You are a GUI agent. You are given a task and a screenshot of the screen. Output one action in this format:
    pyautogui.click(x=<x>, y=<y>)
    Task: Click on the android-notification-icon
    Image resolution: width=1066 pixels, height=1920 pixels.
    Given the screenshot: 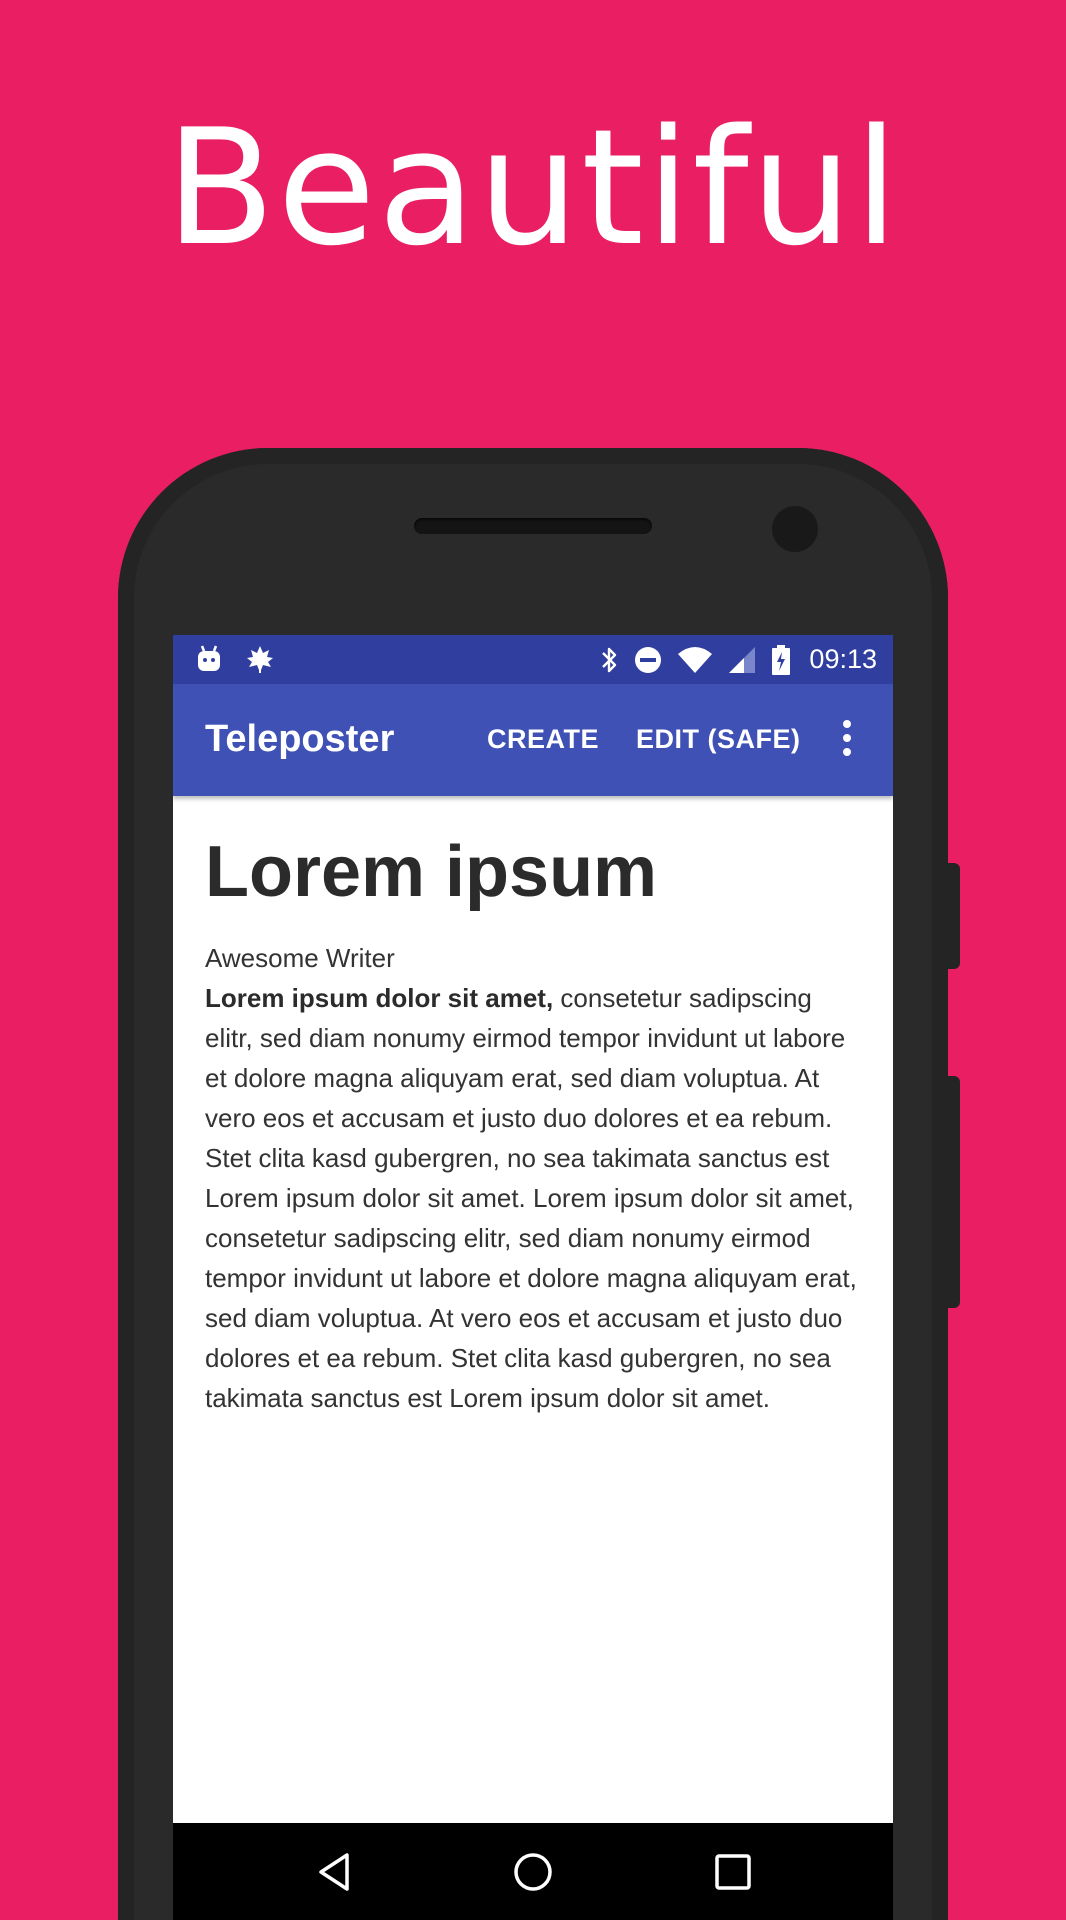 What is the action you would take?
    pyautogui.click(x=209, y=659)
    